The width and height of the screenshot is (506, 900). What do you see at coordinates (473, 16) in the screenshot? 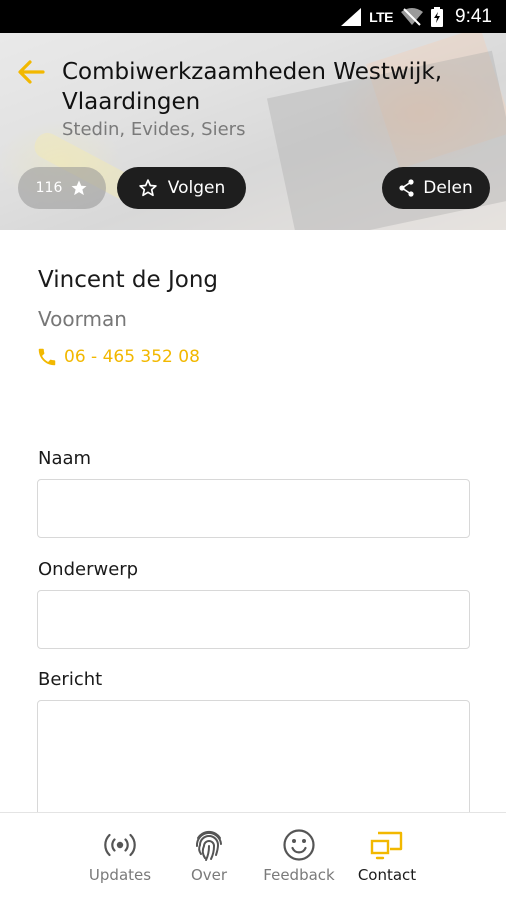
I see `clock: 9:41` at bounding box center [473, 16].